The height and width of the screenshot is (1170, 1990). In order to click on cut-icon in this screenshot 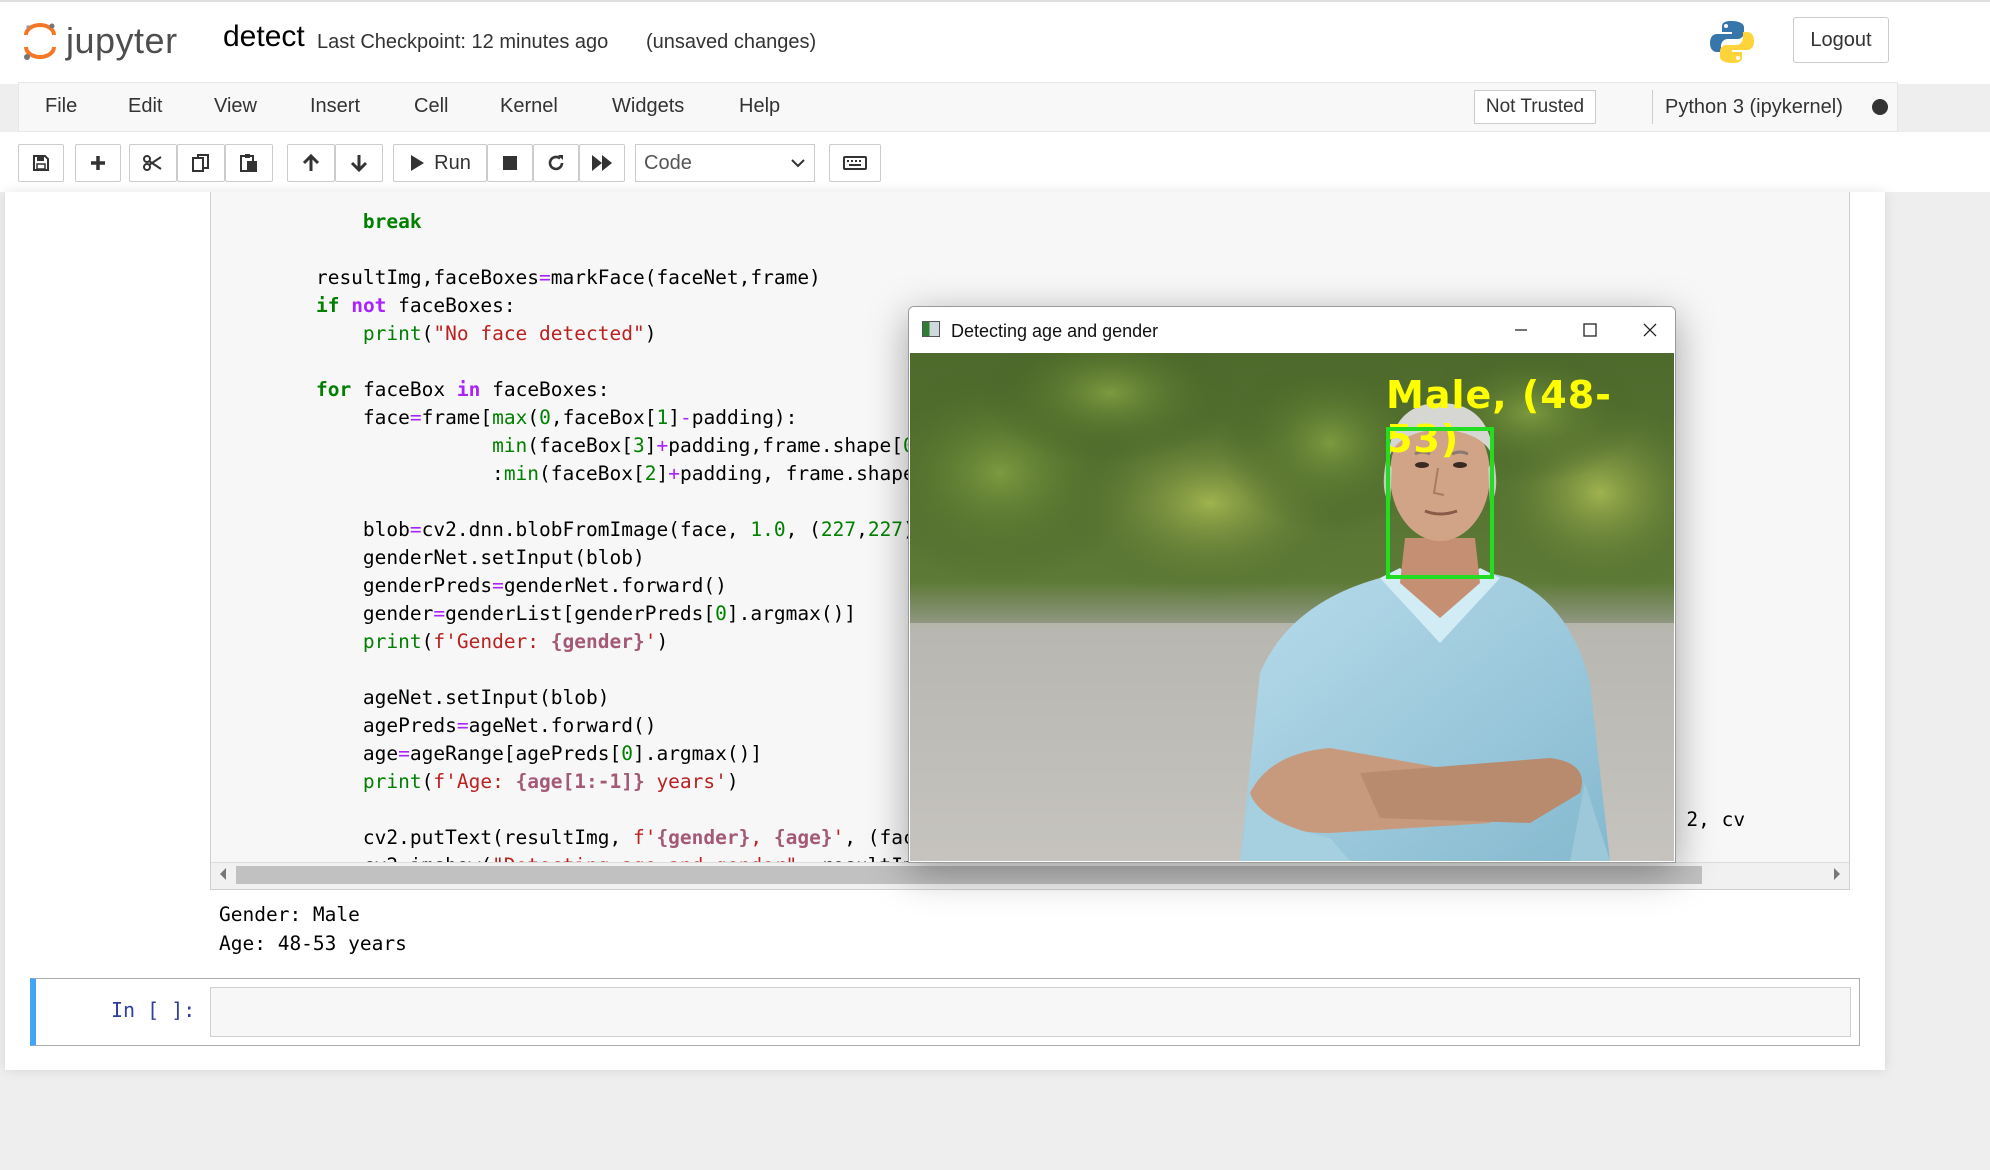, I will do `click(152, 163)`.